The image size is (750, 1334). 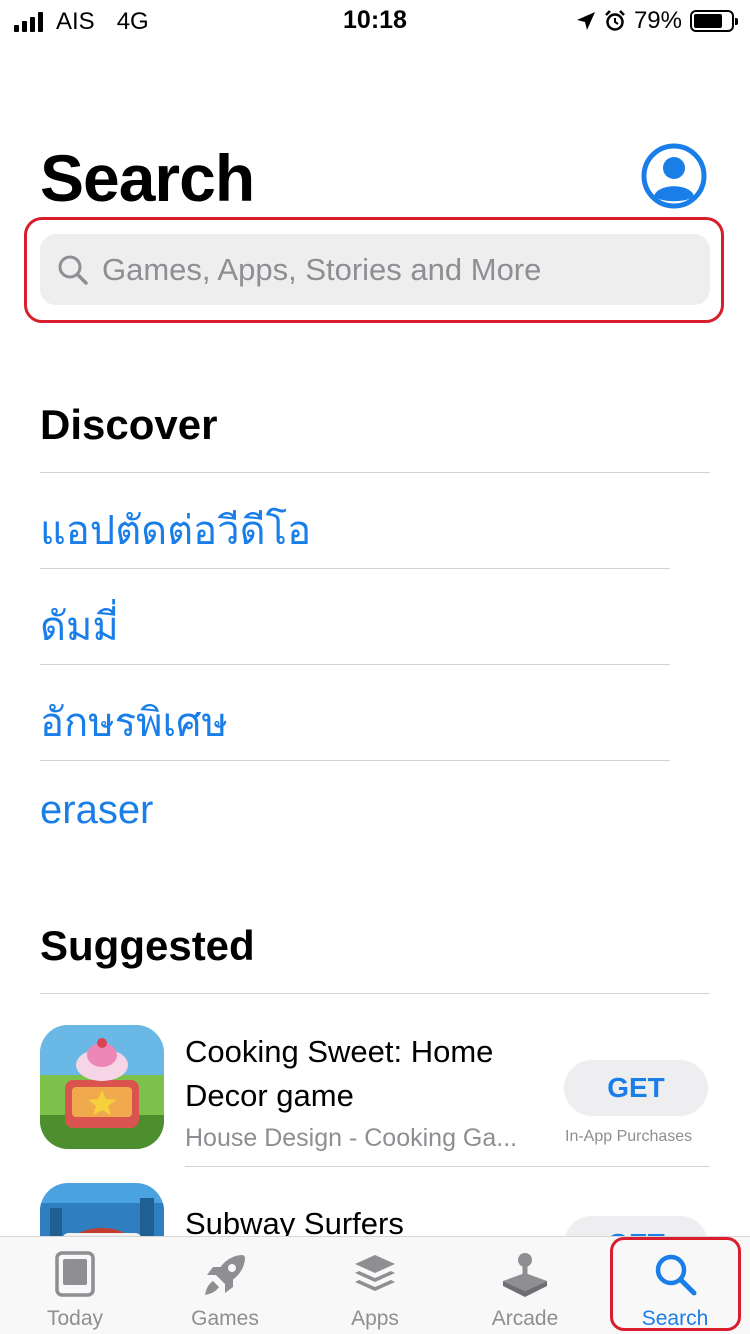 I want to click on status-bar: AIS 4G 10:18 79%, so click(x=375, y=20).